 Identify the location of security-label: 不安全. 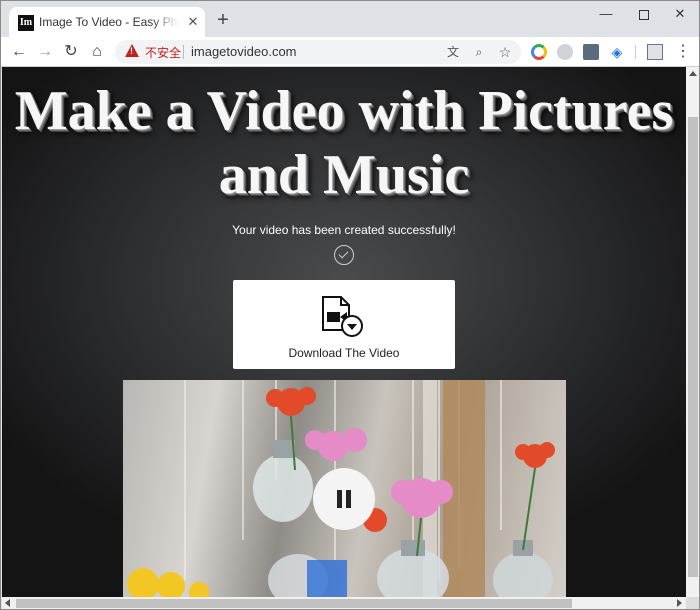
(163, 52).